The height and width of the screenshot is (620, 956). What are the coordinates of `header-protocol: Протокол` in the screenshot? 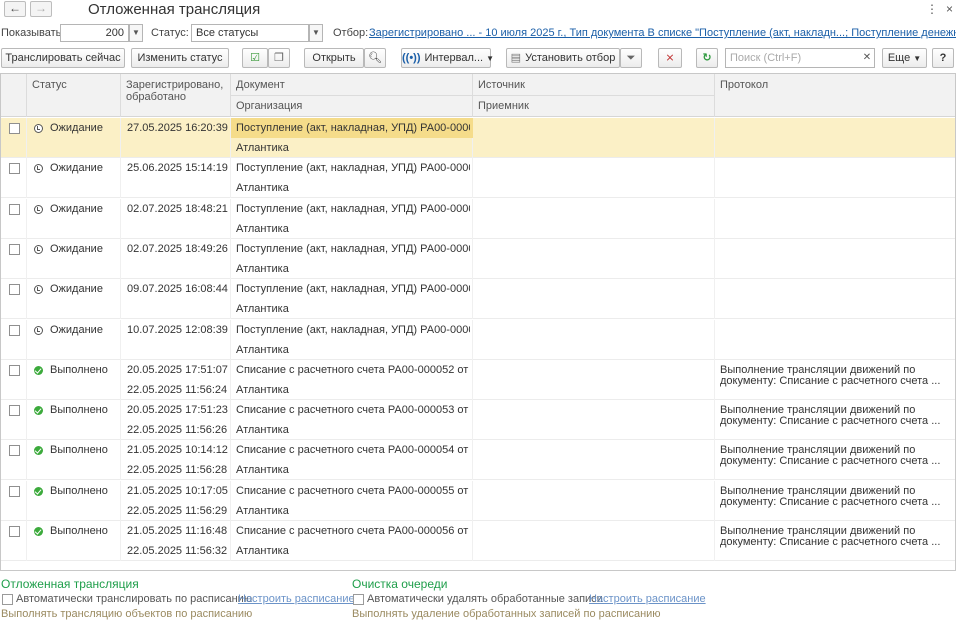 It's located at (744, 85).